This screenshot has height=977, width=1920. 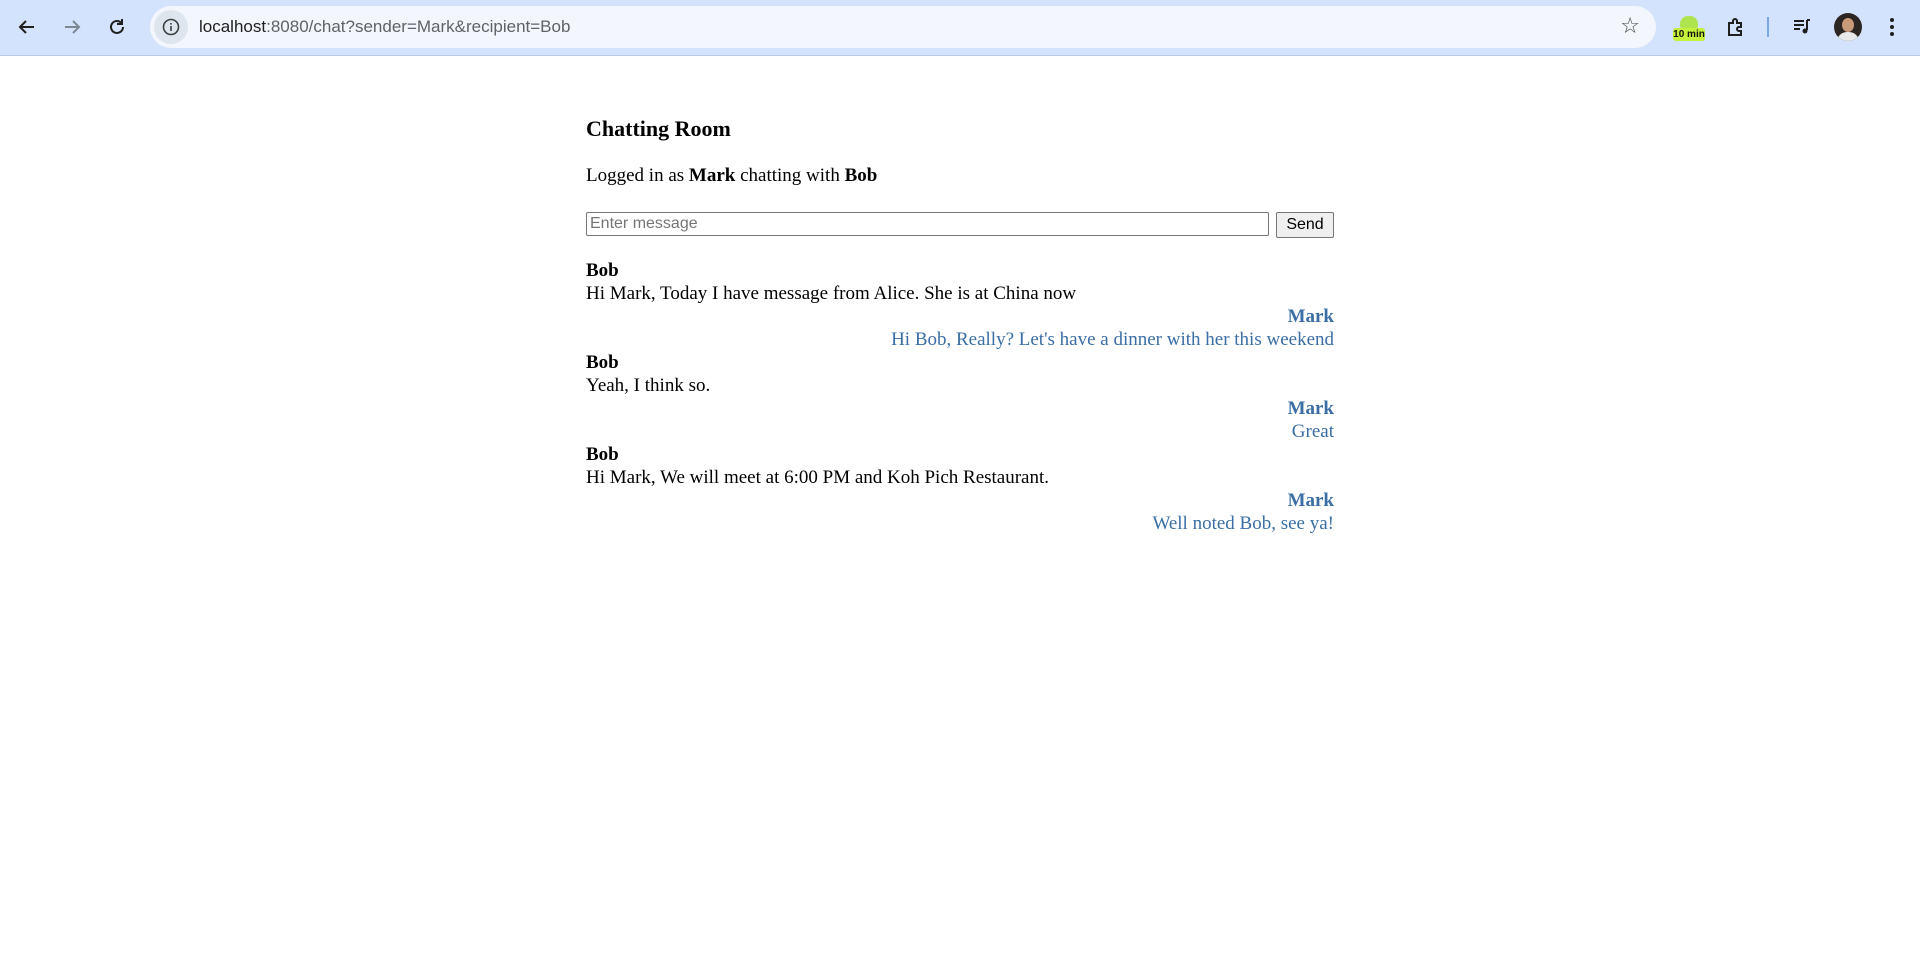 I want to click on forward-button, so click(x=72, y=27).